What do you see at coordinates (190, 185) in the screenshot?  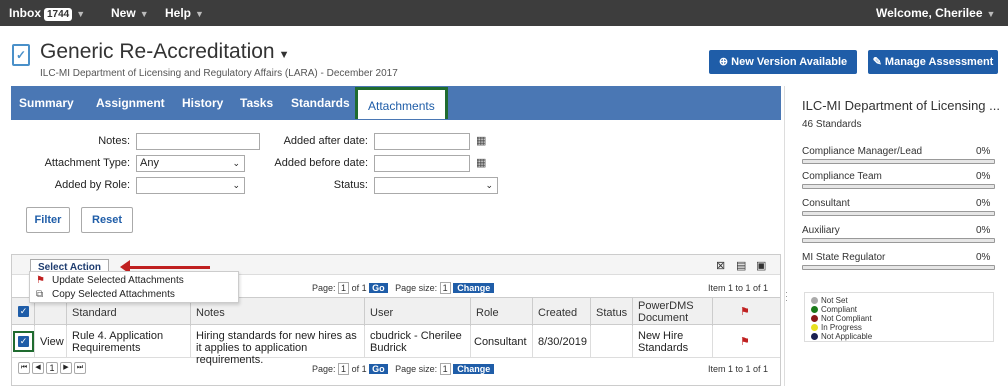 I see `added-by-role-select: ⌄` at bounding box center [190, 185].